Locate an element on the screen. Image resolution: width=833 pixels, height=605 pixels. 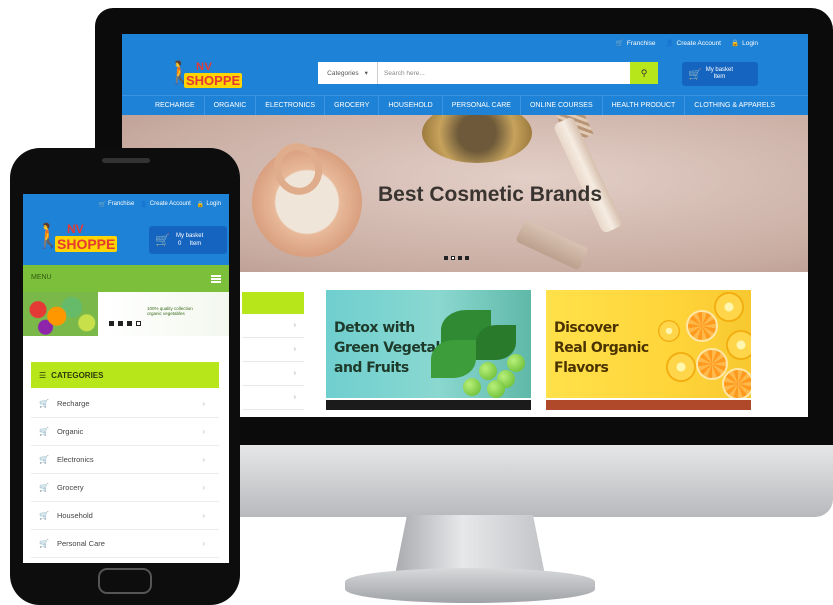
search-category-select: Categories ▾ is located at coordinates (348, 73).